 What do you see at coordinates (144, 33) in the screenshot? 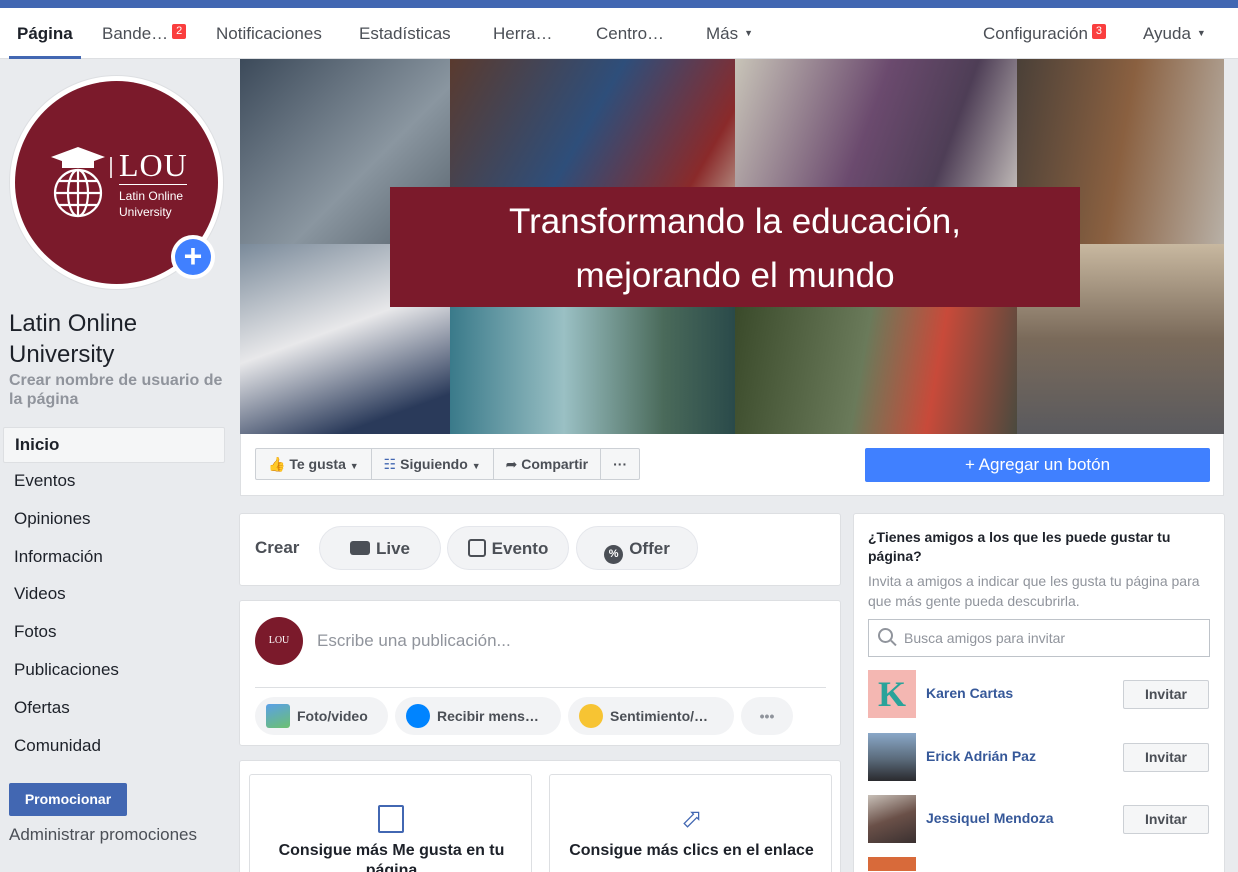
I see `tab-inbox: Bande… 2` at bounding box center [144, 33].